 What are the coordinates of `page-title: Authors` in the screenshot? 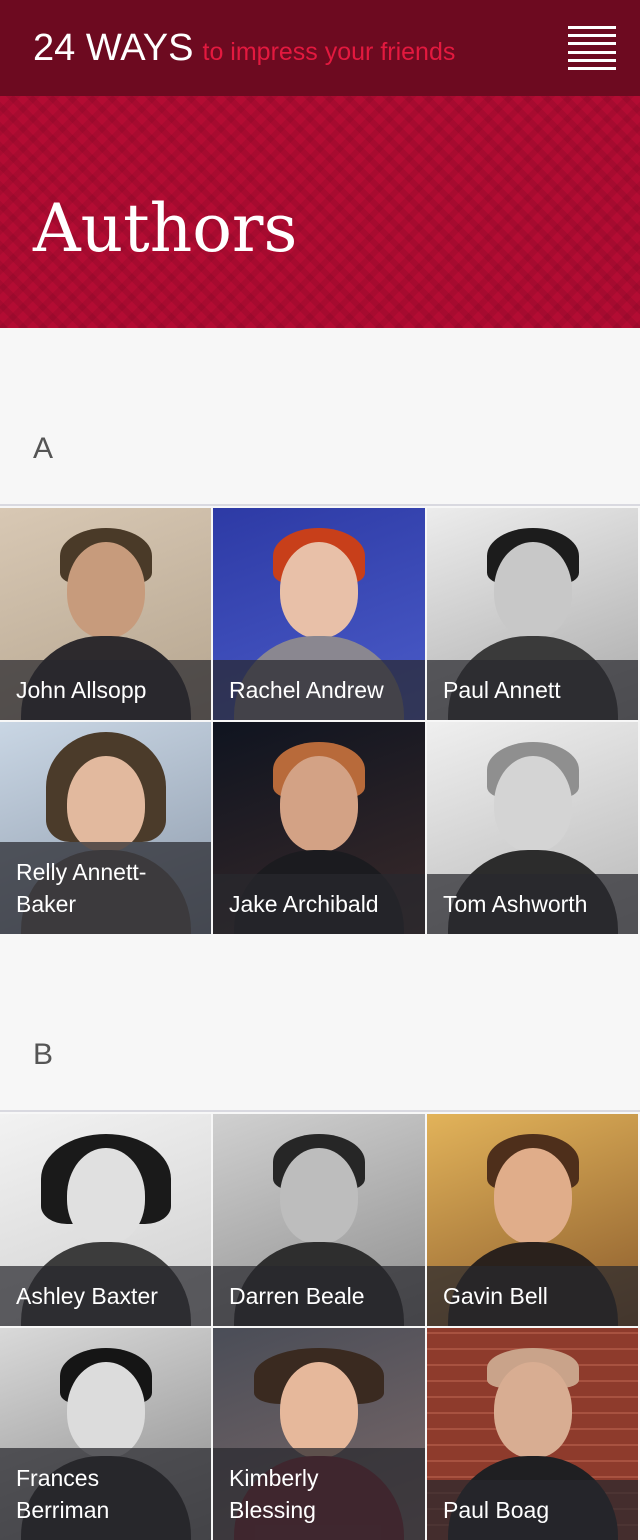 It's located at (165, 228).